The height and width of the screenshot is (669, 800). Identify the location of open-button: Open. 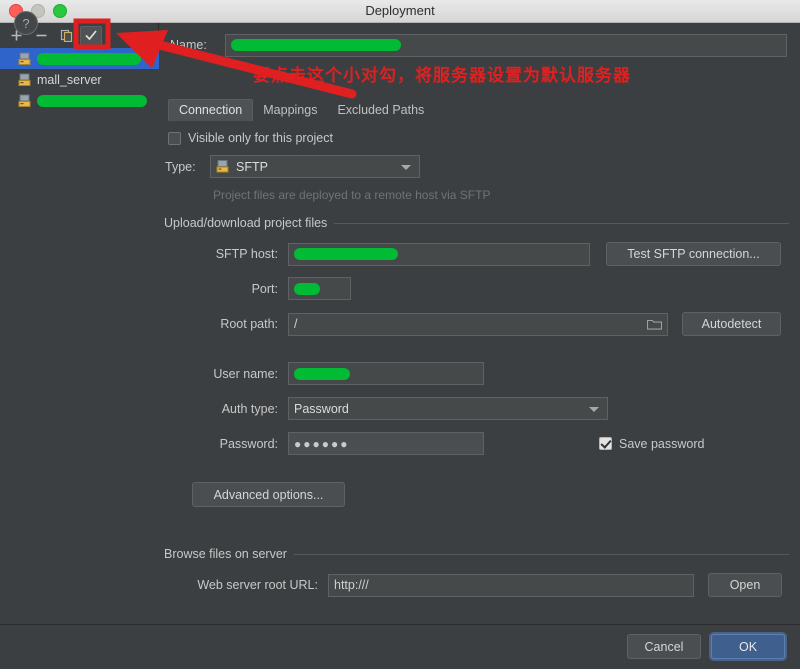
(745, 585).